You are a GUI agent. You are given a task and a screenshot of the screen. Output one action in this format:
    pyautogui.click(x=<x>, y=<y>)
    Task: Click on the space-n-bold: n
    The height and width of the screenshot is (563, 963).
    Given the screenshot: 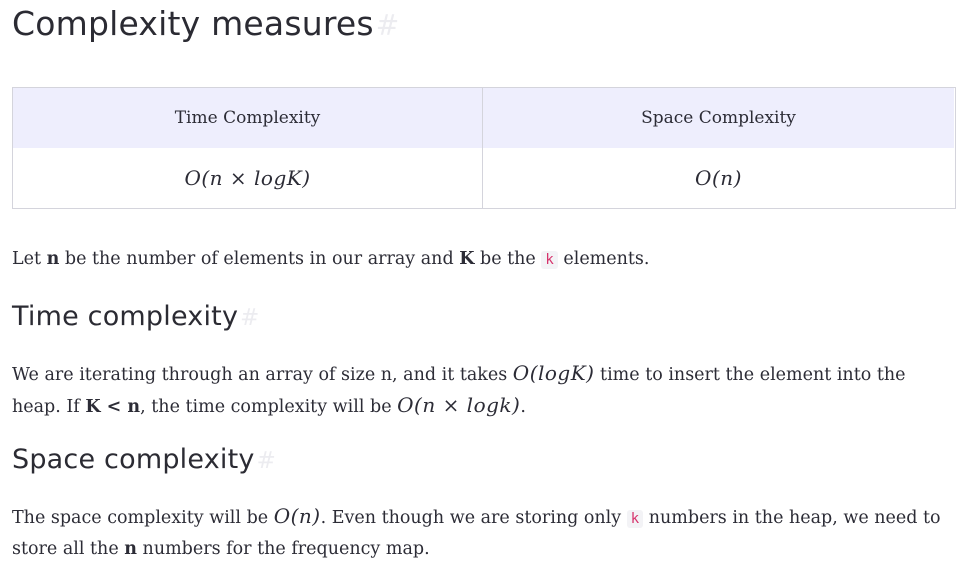 What is the action you would take?
    pyautogui.click(x=130, y=549)
    